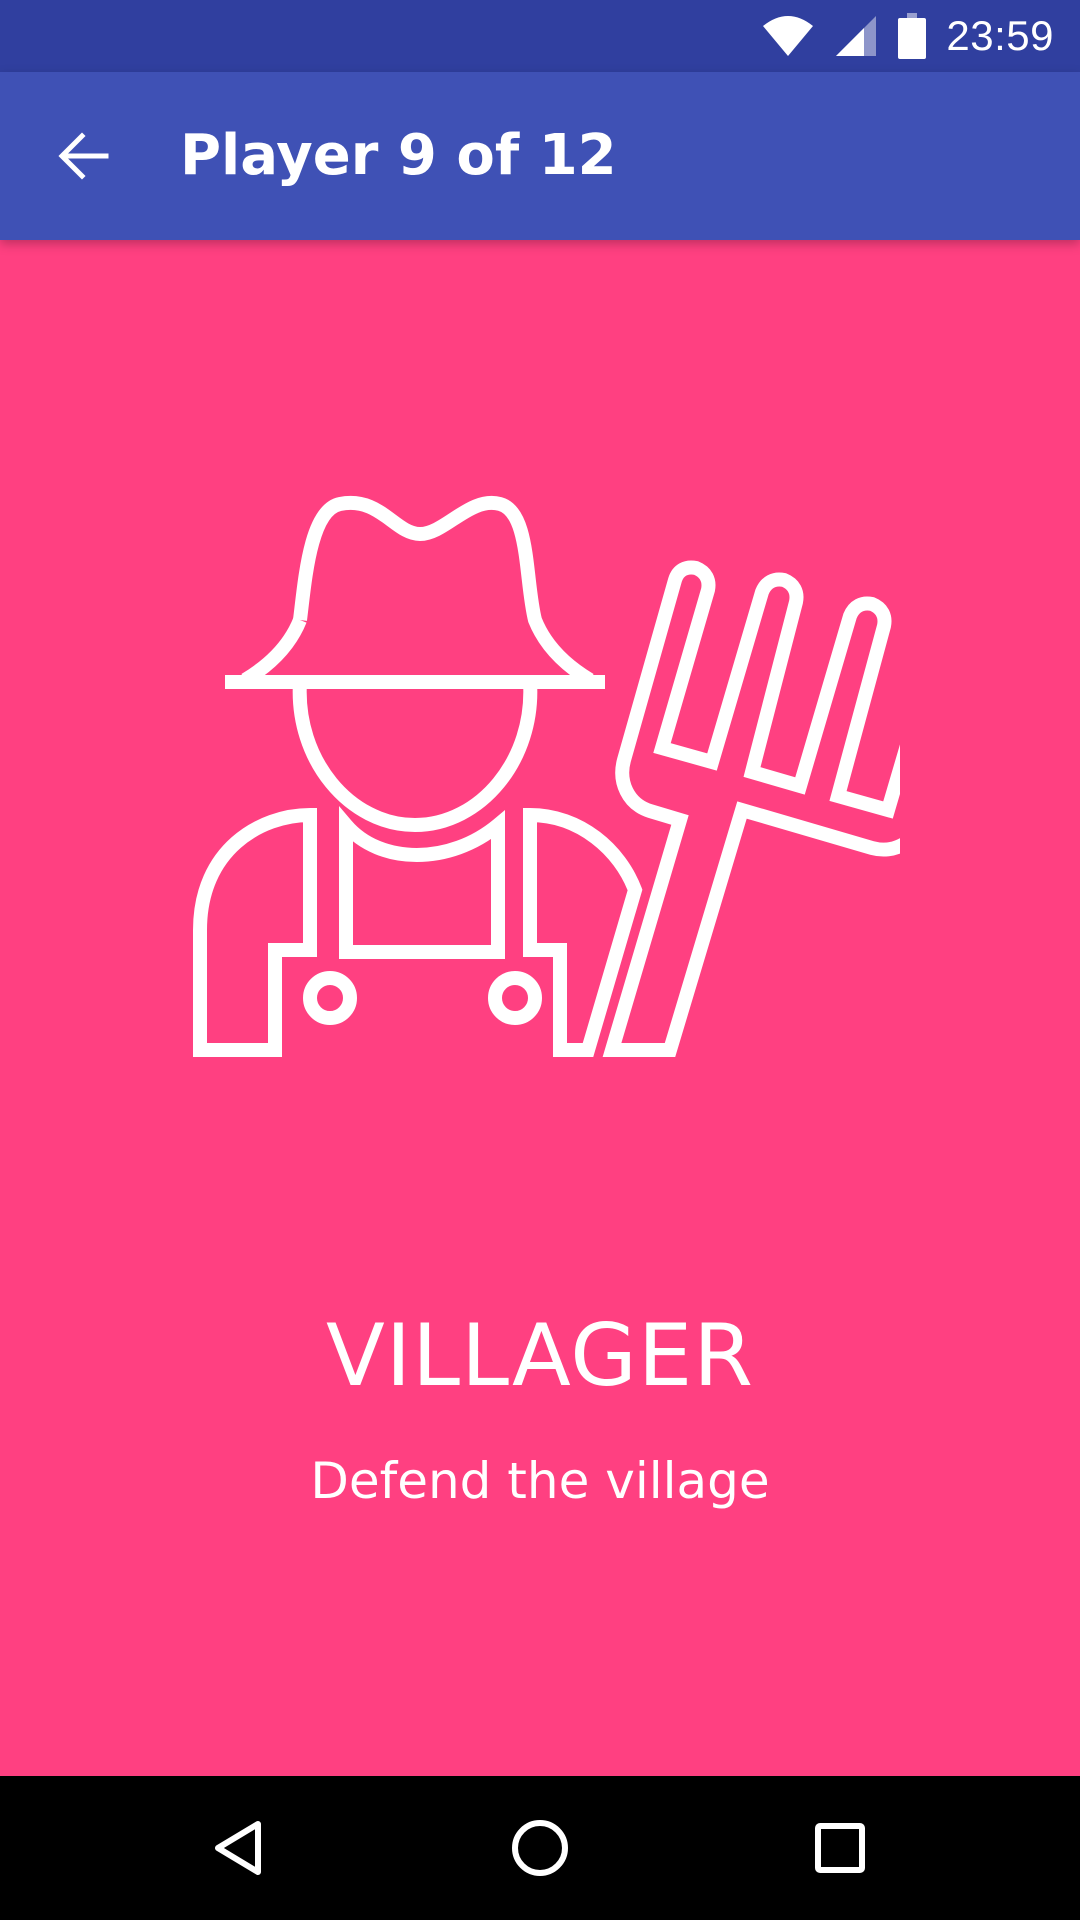 The height and width of the screenshot is (1920, 1080). What do you see at coordinates (912, 36) in the screenshot?
I see `battery-icon` at bounding box center [912, 36].